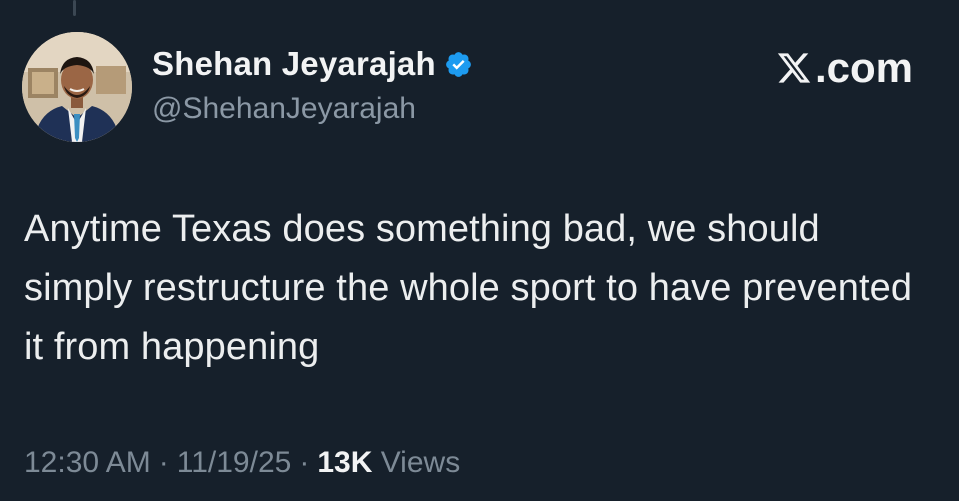  I want to click on avatar, so click(77, 87).